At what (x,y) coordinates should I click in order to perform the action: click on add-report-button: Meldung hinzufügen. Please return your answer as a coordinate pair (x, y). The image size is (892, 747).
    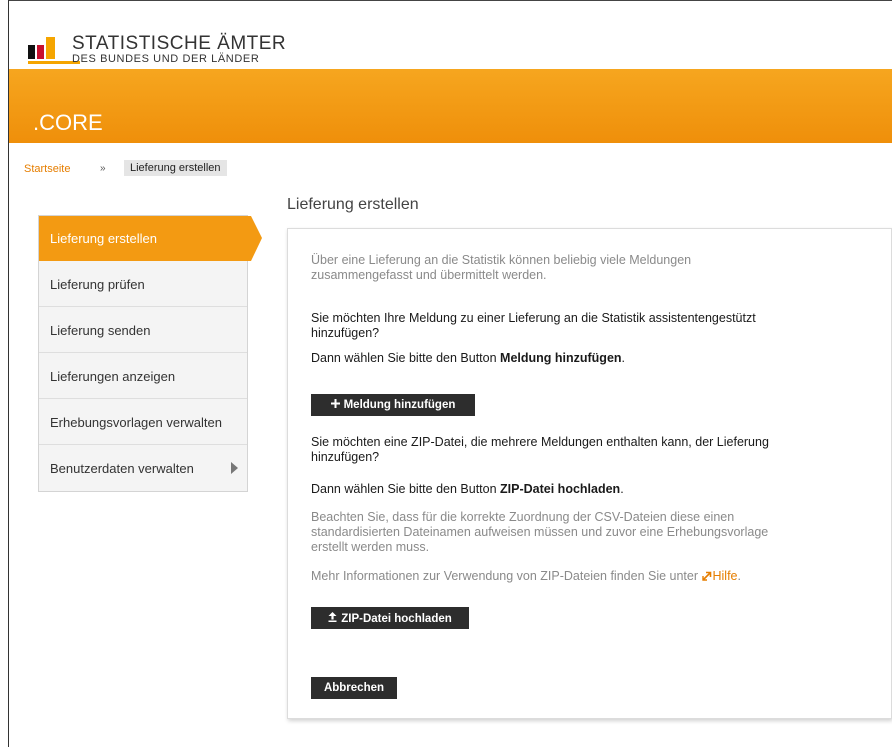
    Looking at the image, I should click on (393, 405).